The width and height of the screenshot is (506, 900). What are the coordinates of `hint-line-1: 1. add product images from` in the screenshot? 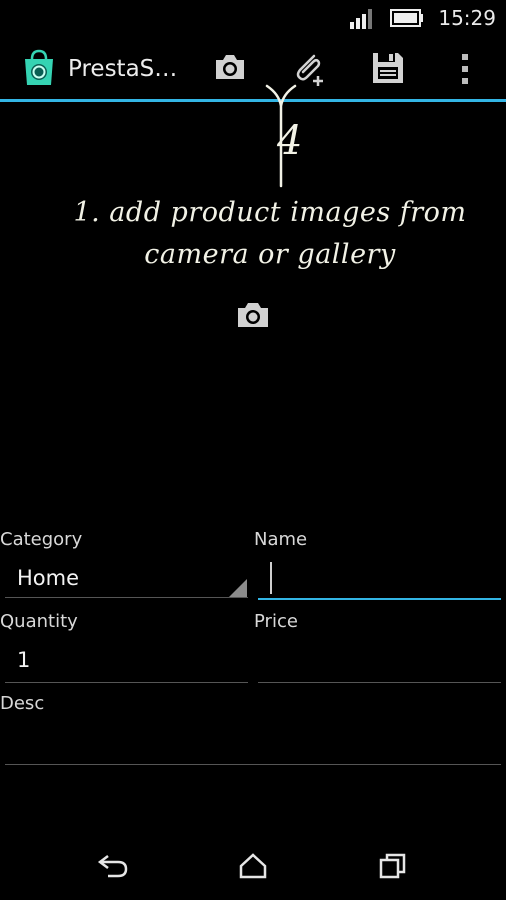 It's located at (270, 212).